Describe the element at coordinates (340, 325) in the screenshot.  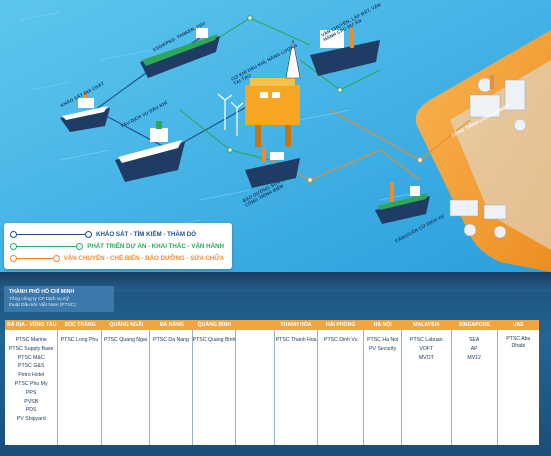
I see `header-hai-phong: HẢI PHÒNG` at that location.